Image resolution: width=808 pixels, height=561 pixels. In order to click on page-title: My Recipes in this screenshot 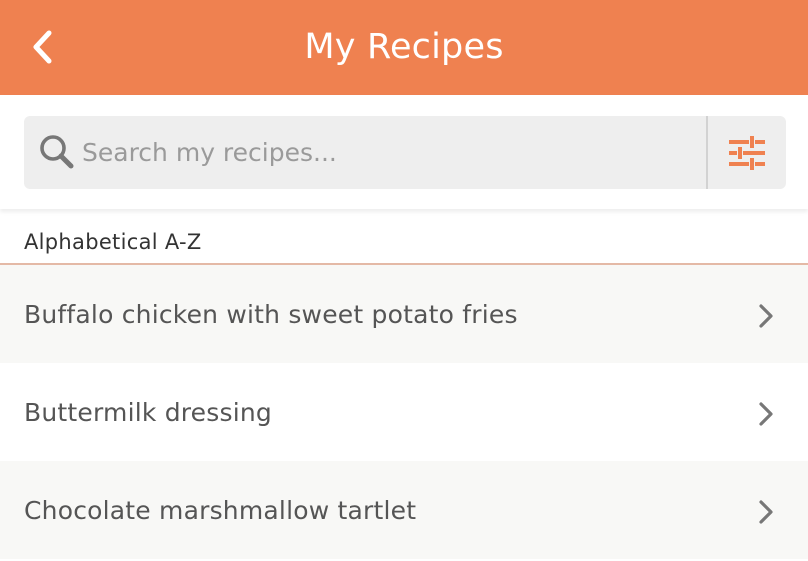, I will do `click(404, 47)`.